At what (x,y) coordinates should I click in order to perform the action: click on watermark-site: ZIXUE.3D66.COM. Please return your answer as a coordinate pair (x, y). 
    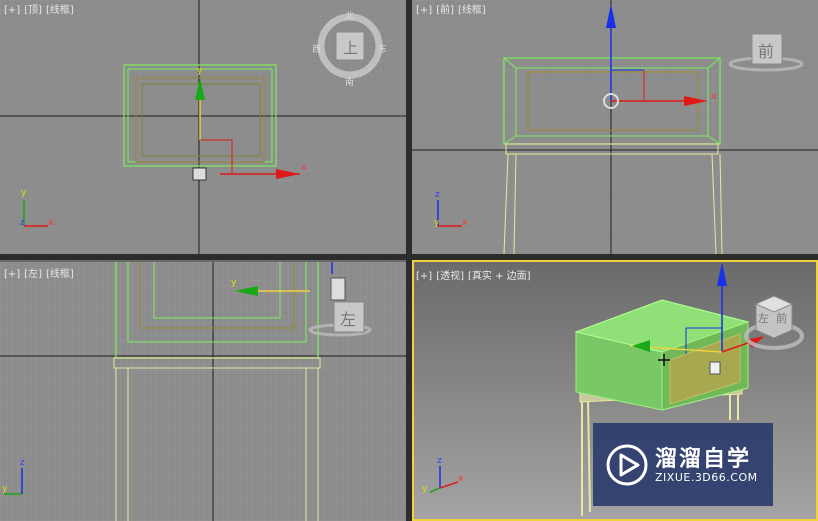
    Looking at the image, I should click on (706, 477).